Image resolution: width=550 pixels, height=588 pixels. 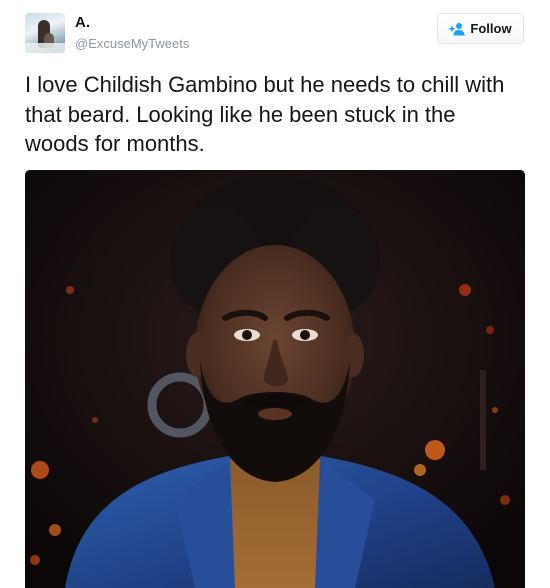 What do you see at coordinates (45, 48) in the screenshot?
I see `avatar-background-water` at bounding box center [45, 48].